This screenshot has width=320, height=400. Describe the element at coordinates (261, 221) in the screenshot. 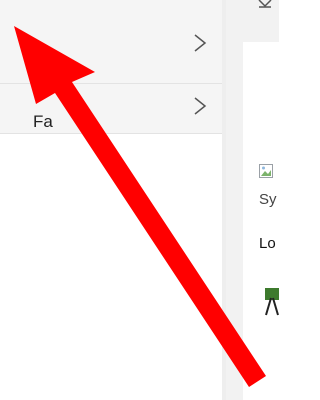

I see `details-card` at that location.